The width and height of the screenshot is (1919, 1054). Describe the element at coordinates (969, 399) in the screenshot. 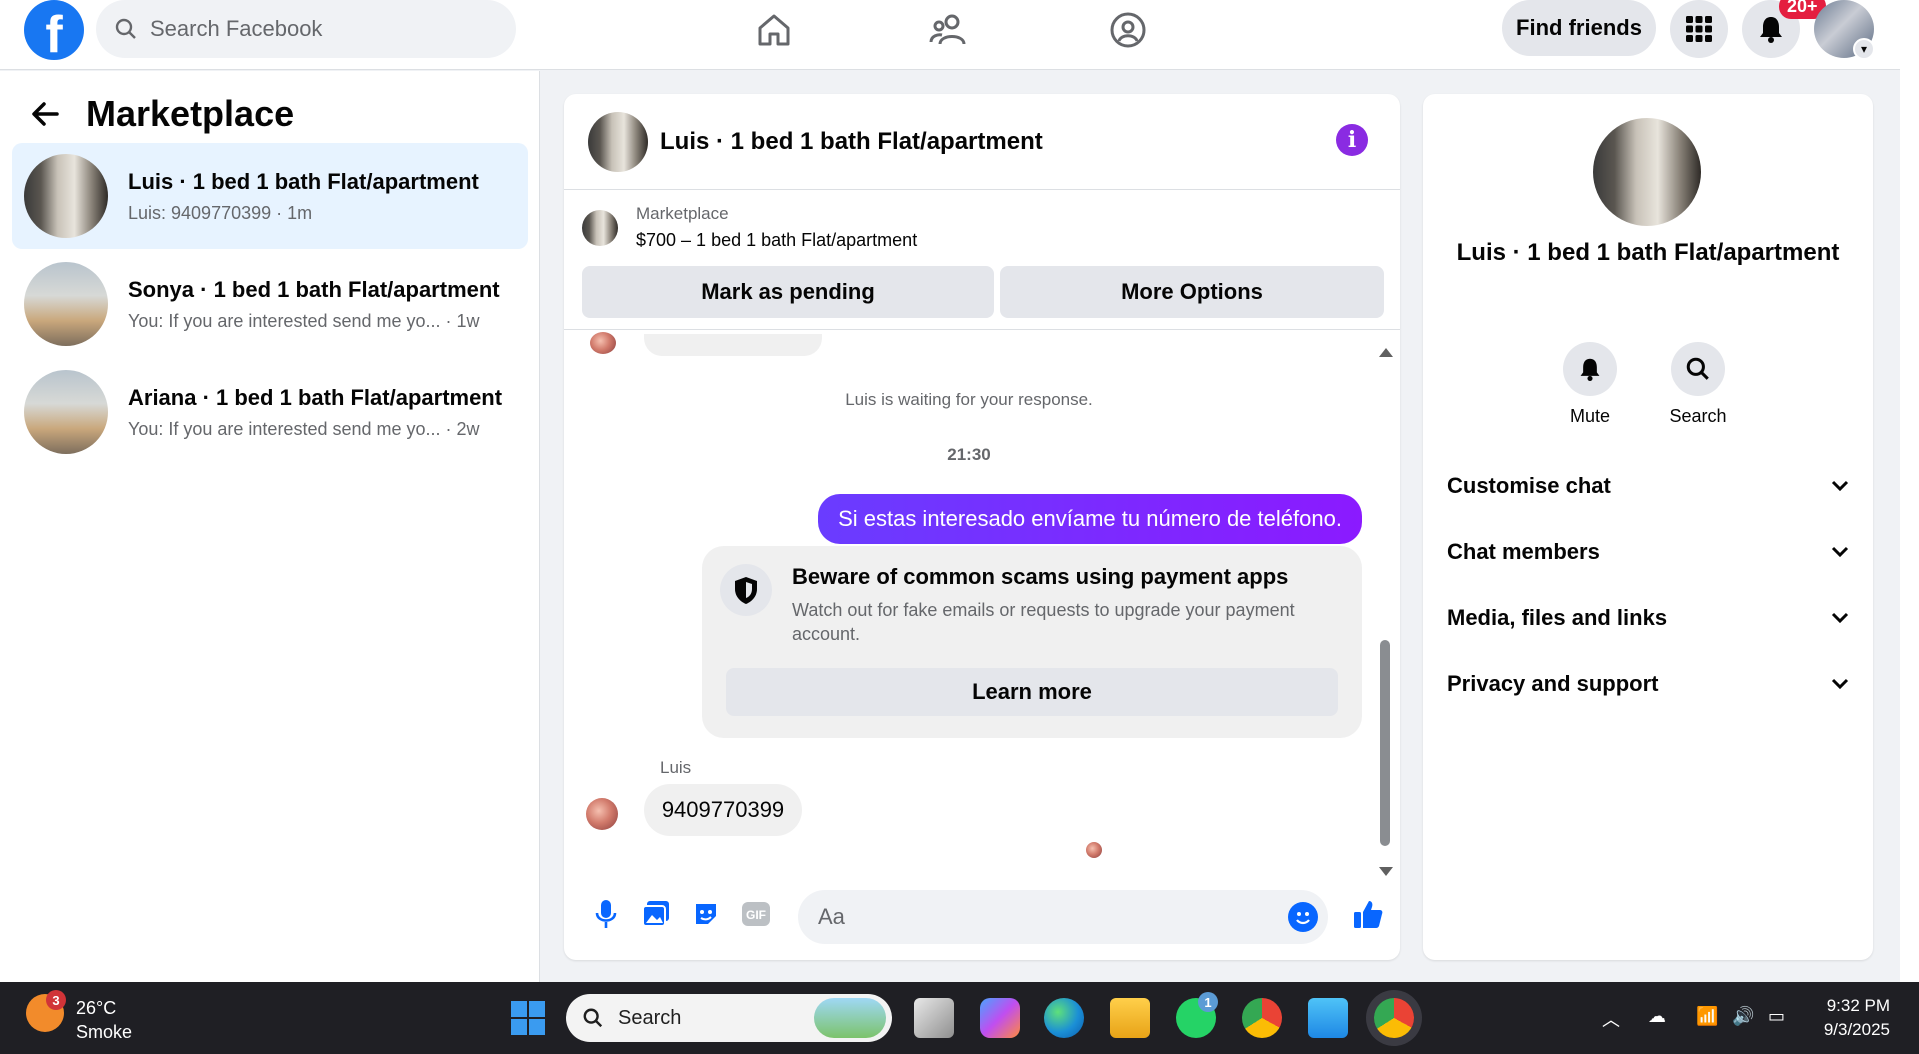

I see `waiting-status-text: Luis is waiting for your response.` at that location.